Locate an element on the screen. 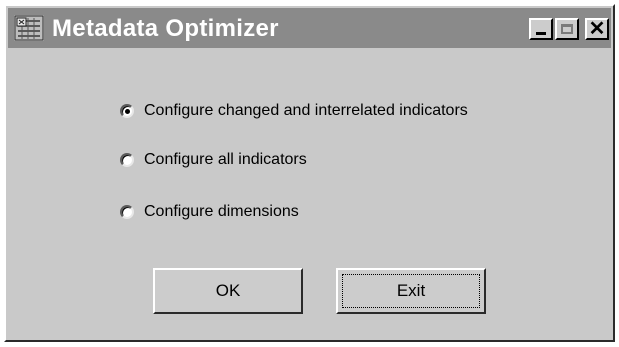  maximize-button is located at coordinates (567, 29).